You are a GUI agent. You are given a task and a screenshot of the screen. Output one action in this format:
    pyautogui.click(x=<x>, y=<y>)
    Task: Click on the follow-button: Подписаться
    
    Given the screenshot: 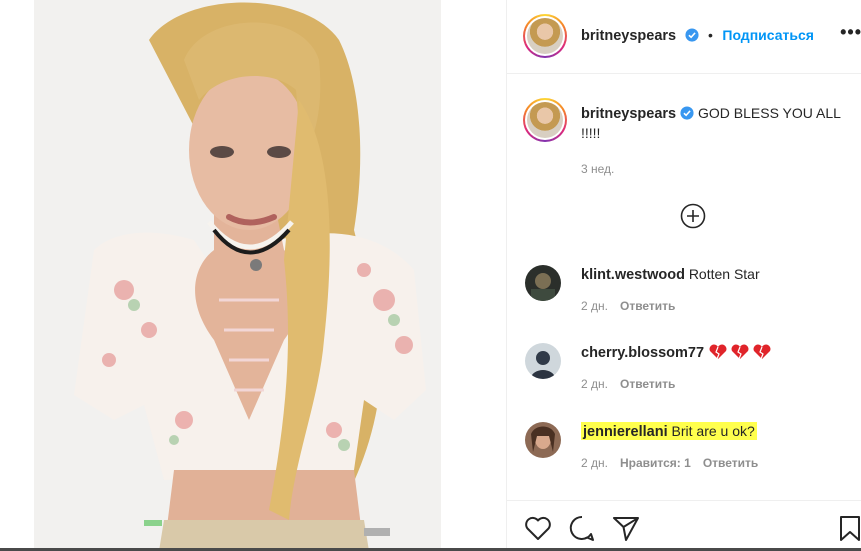 What is the action you would take?
    pyautogui.click(x=768, y=35)
    